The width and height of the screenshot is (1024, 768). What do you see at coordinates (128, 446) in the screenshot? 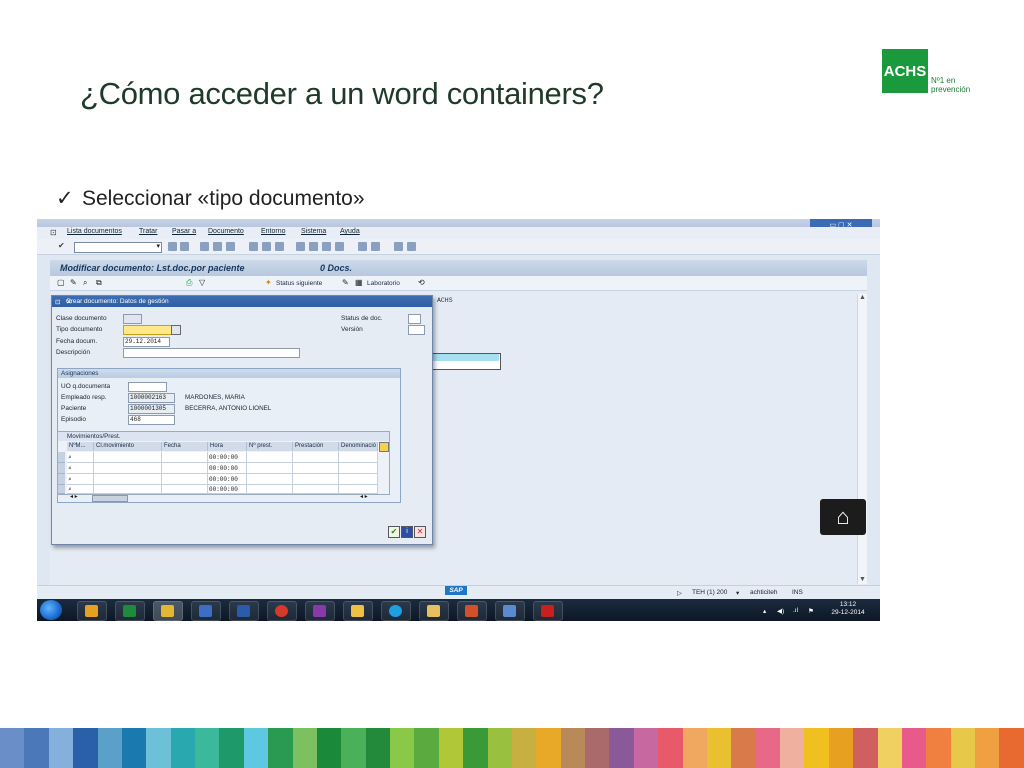
I see `col-clmovimiento: Cl.movimiento` at bounding box center [128, 446].